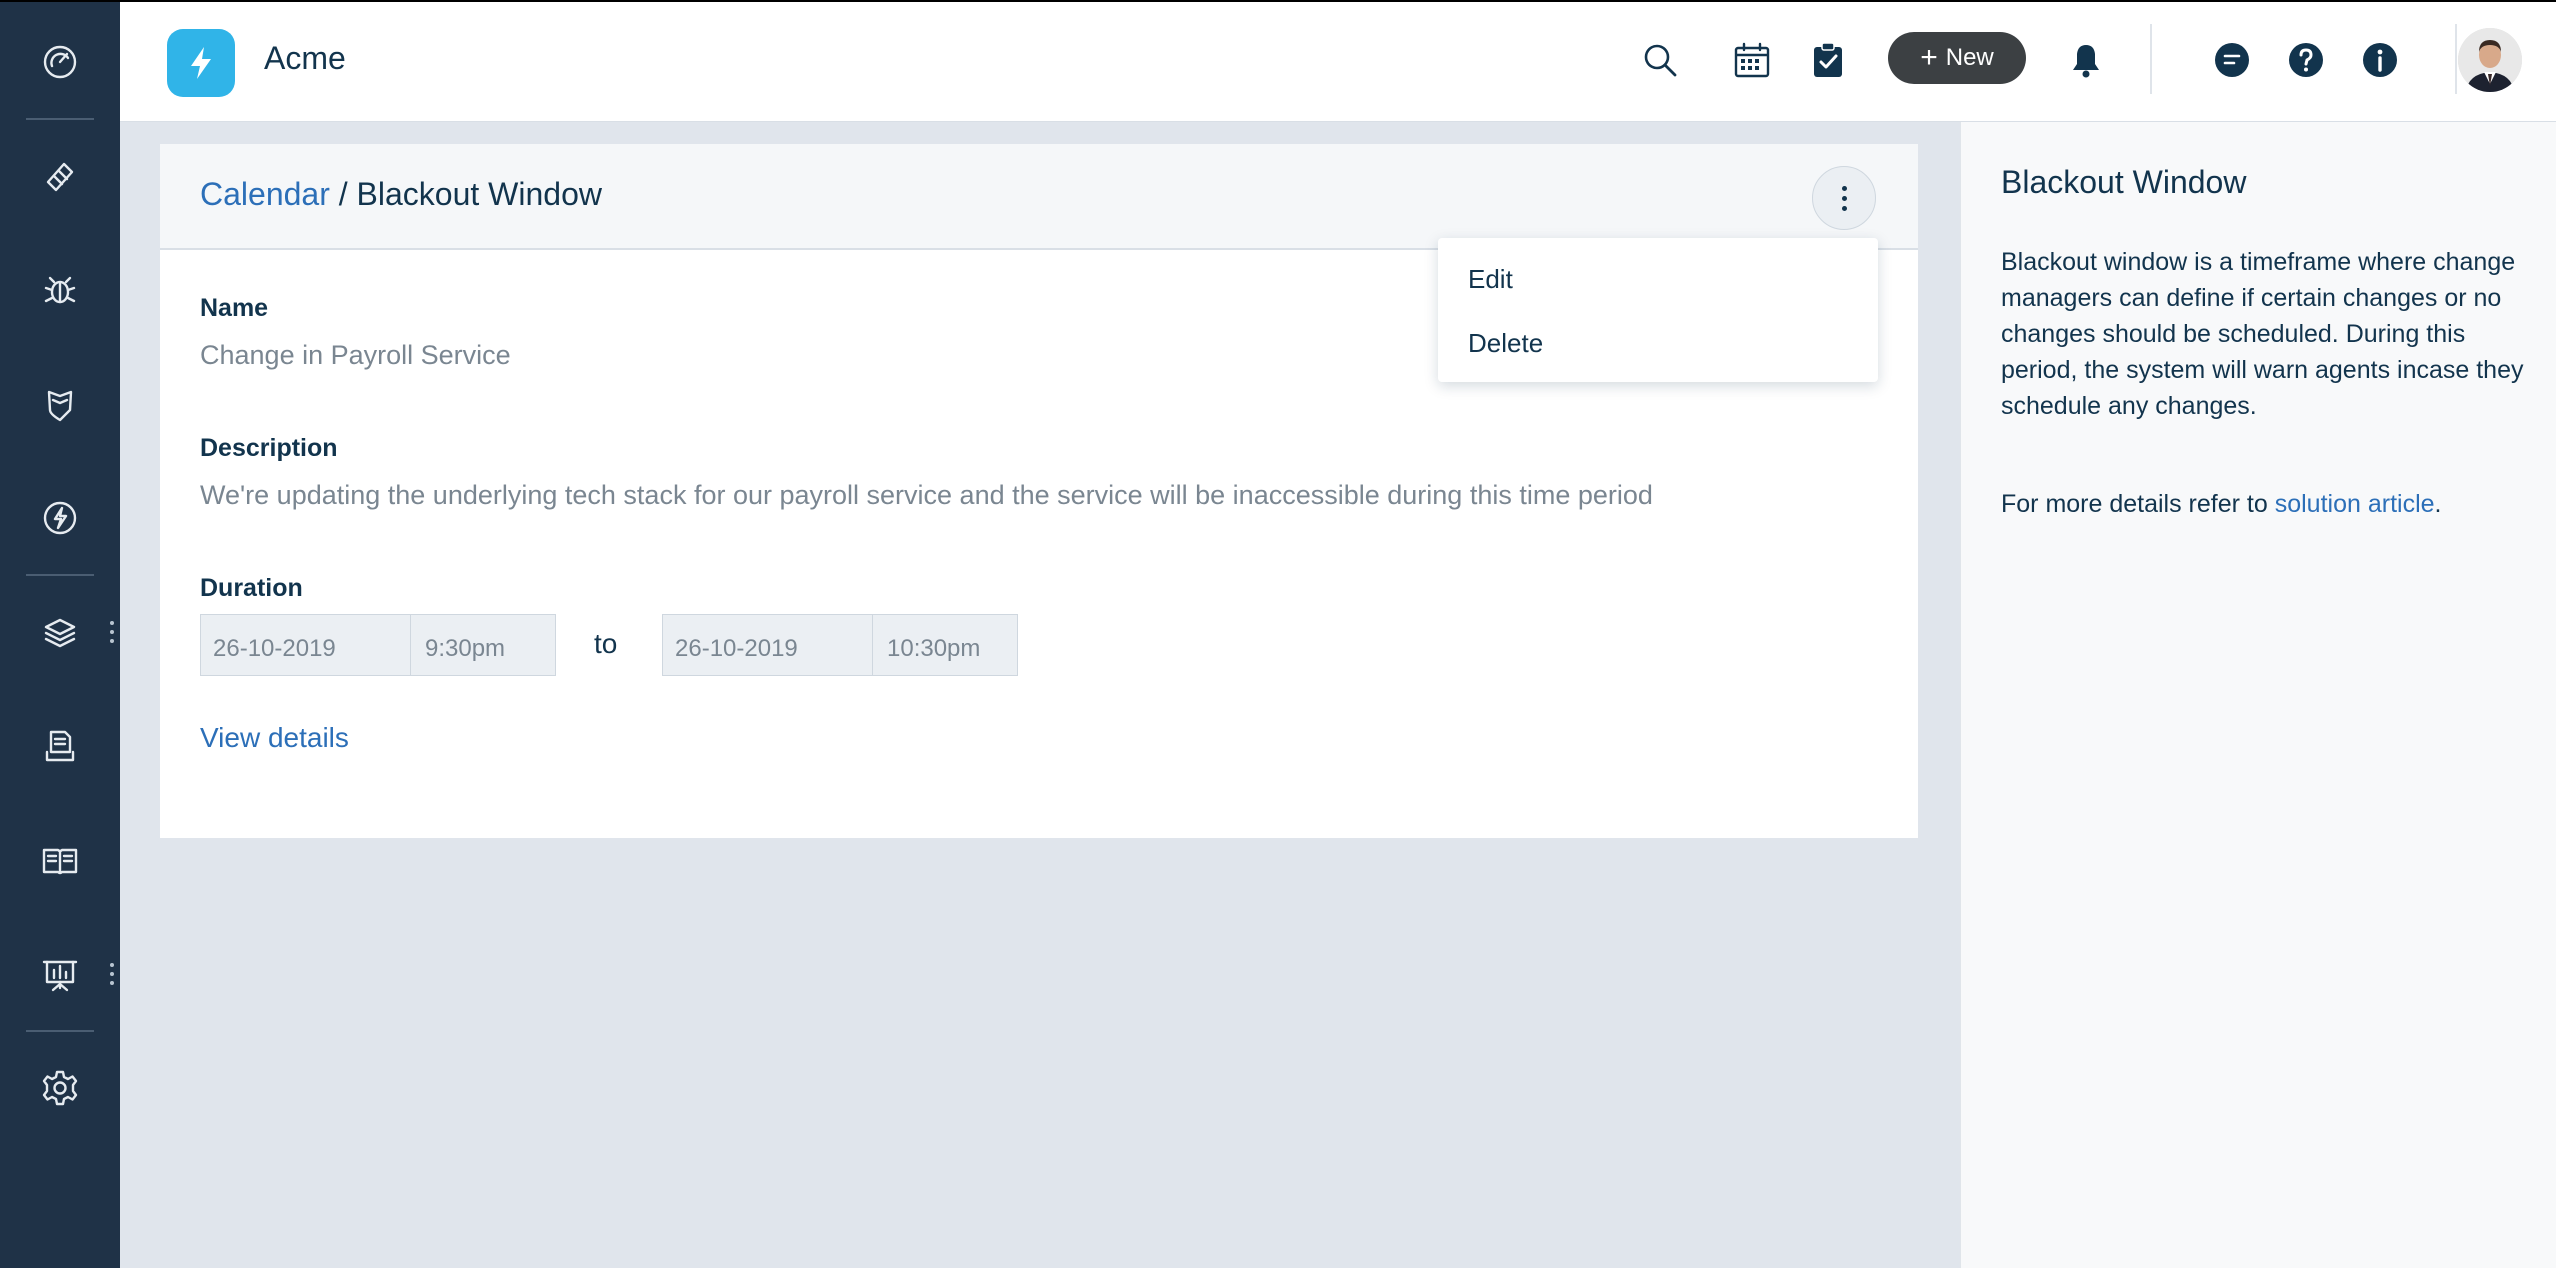 The image size is (2556, 1268). I want to click on new-button-label: New, so click(1969, 57).